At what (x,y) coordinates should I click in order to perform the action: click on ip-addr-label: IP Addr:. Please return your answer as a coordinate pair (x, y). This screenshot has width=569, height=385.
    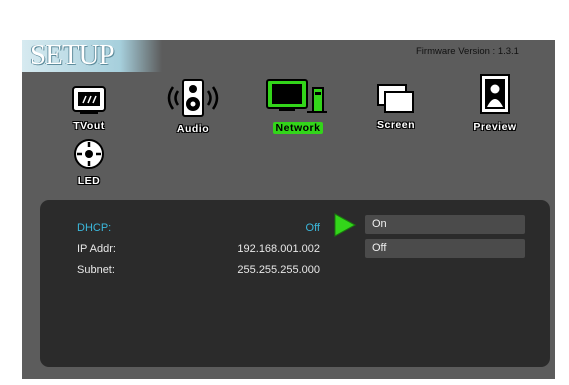
    Looking at the image, I should click on (96, 249).